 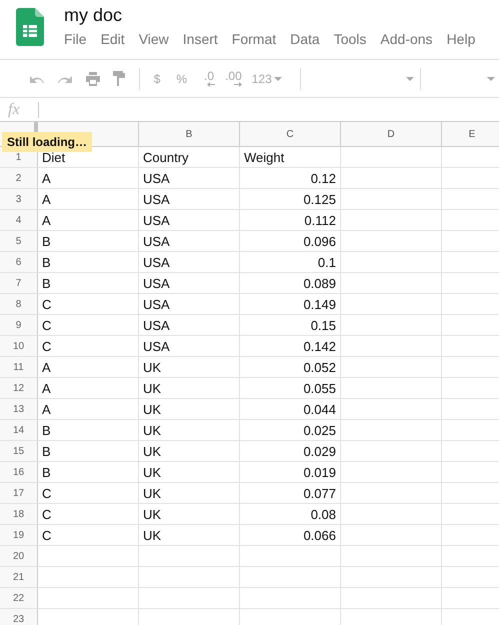 What do you see at coordinates (323, 514) in the screenshot?
I see `table-cell: 0.08` at bounding box center [323, 514].